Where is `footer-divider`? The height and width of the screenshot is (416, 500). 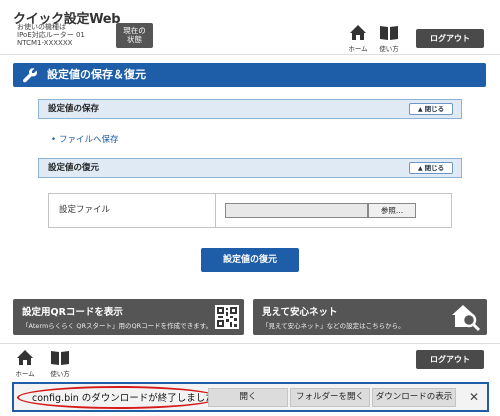 footer-divider is located at coordinates (250, 343).